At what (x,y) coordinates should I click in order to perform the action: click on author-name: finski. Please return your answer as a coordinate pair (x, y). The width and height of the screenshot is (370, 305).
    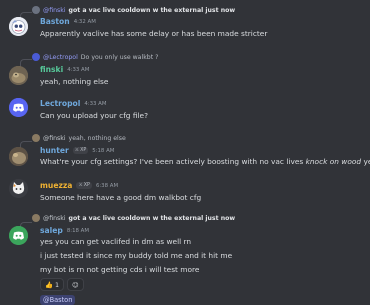
    Looking at the image, I should click on (51, 69).